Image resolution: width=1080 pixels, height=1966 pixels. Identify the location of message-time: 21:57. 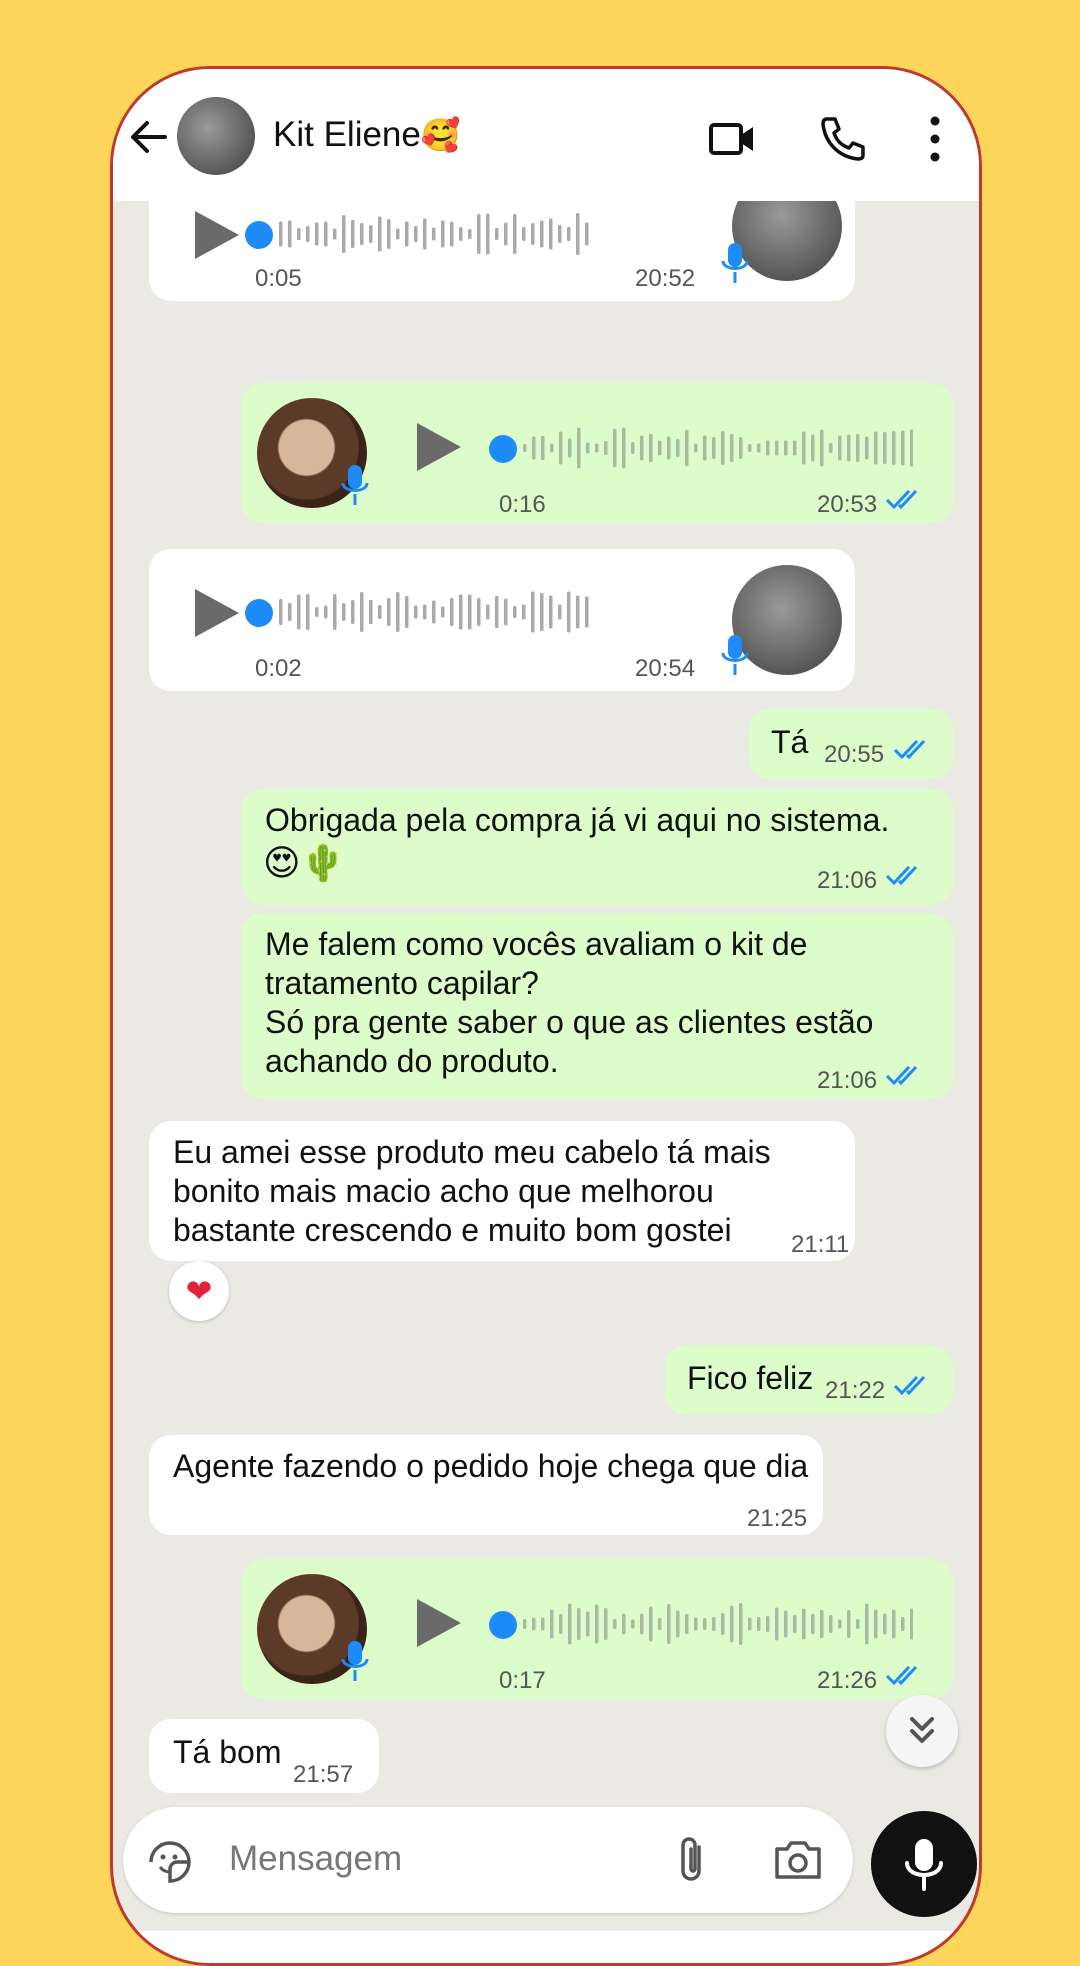
(323, 1774).